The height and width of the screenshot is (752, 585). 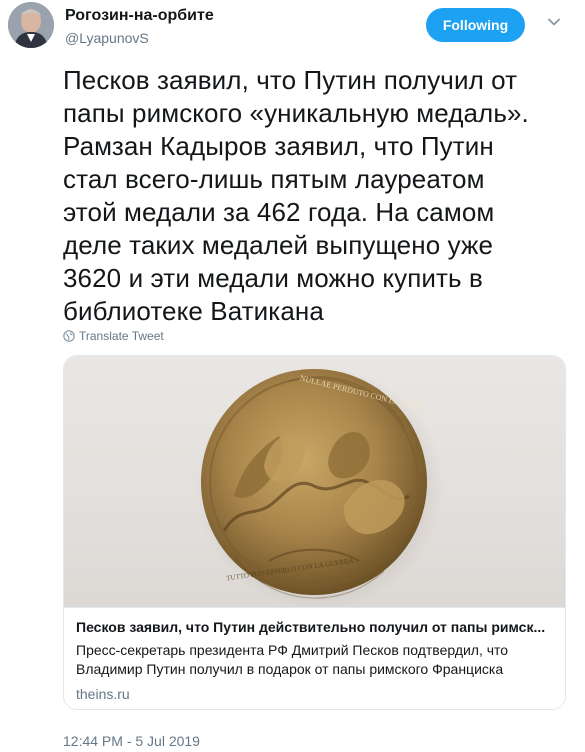 I want to click on following-button: Following, so click(x=475, y=25).